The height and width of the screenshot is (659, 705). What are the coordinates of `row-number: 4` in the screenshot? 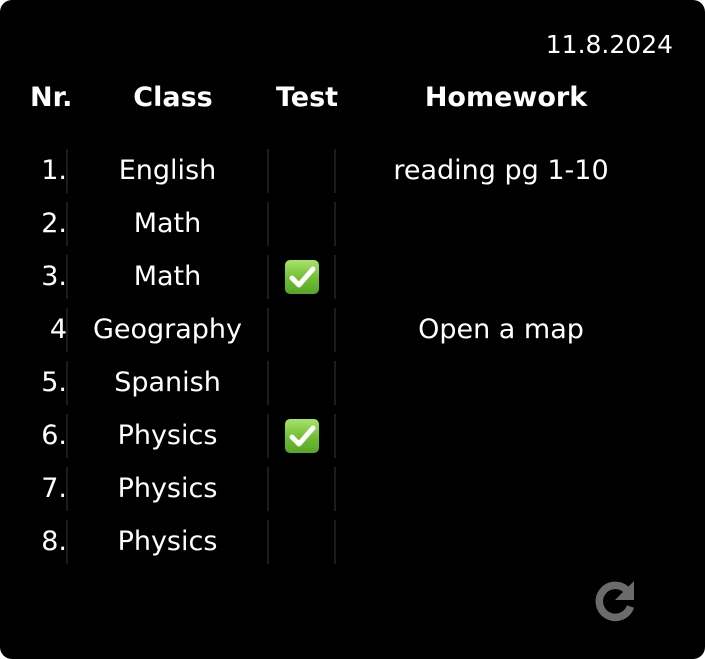 It's located at (58, 329).